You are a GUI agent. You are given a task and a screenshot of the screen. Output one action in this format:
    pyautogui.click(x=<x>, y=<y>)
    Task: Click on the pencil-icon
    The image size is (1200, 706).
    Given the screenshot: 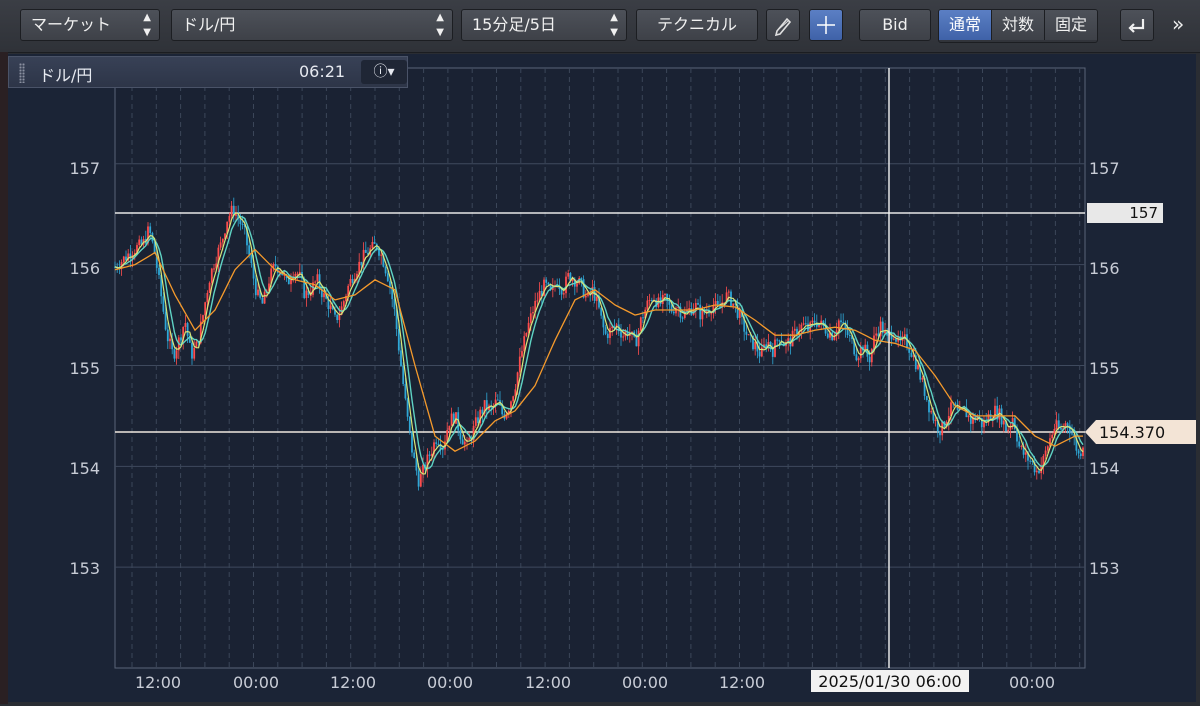 What is the action you would take?
    pyautogui.click(x=783, y=27)
    